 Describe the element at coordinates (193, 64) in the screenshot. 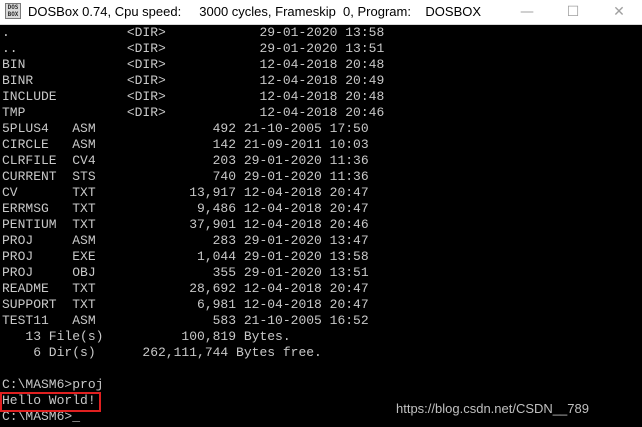

I see `console-line: BIN <DIR> 12-04-2018 20:48` at that location.